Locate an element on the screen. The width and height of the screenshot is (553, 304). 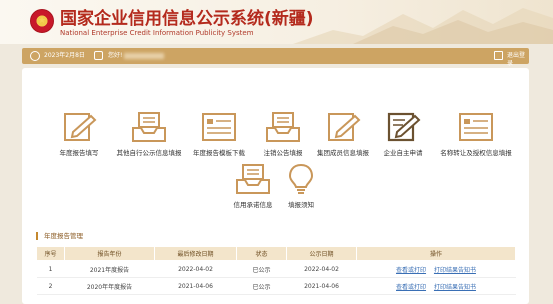
tile-self-application: 企业自主申请 is located at coordinates (403, 133).